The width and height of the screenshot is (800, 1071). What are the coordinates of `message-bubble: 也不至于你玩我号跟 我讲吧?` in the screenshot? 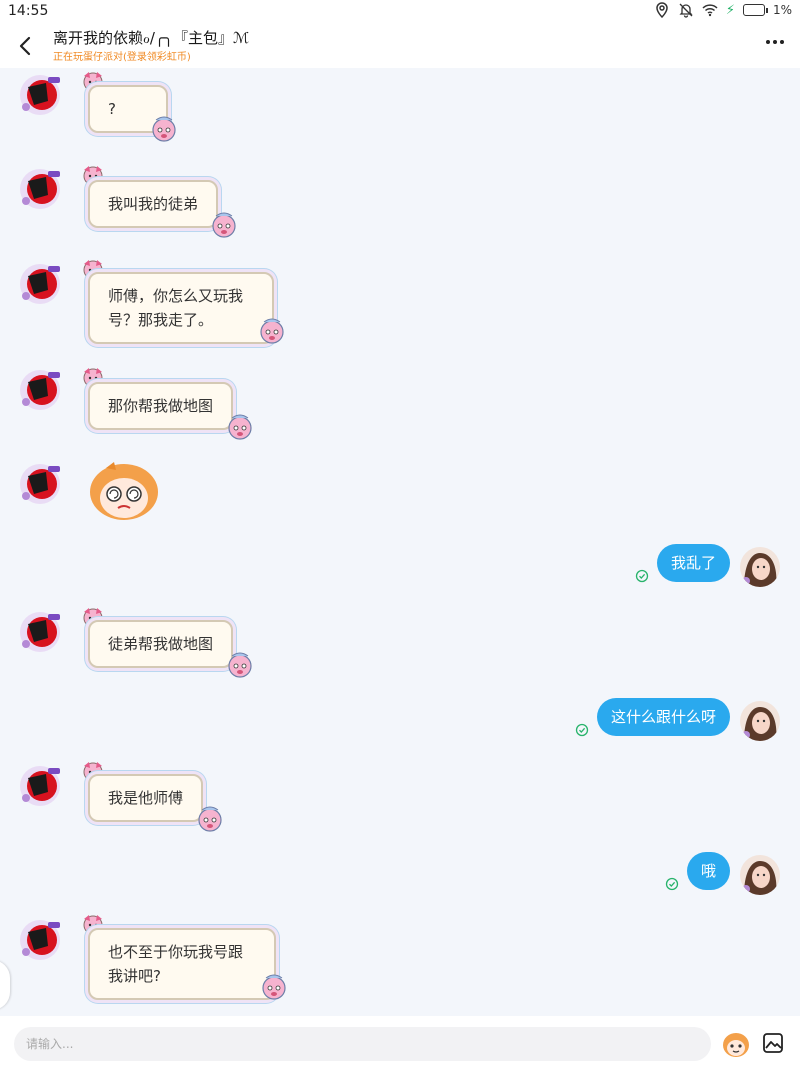 It's located at (182, 964).